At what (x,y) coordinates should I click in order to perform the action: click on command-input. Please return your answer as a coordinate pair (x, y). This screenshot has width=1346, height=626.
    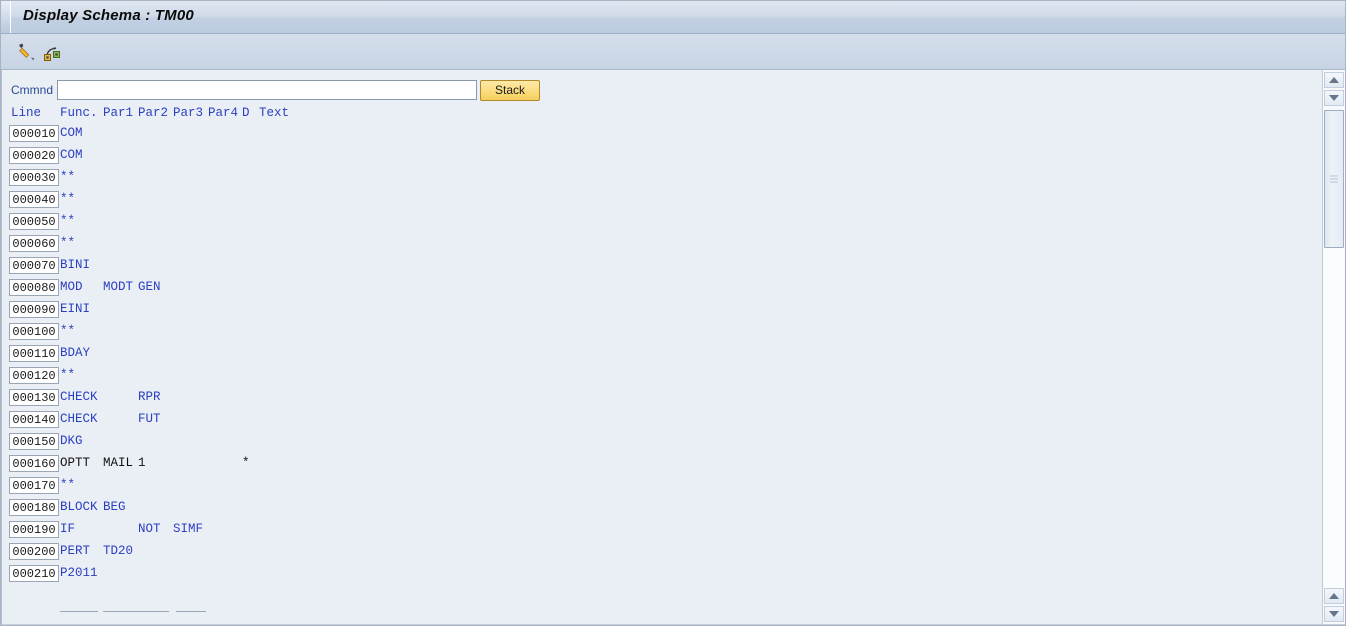
    Looking at the image, I should click on (267, 90).